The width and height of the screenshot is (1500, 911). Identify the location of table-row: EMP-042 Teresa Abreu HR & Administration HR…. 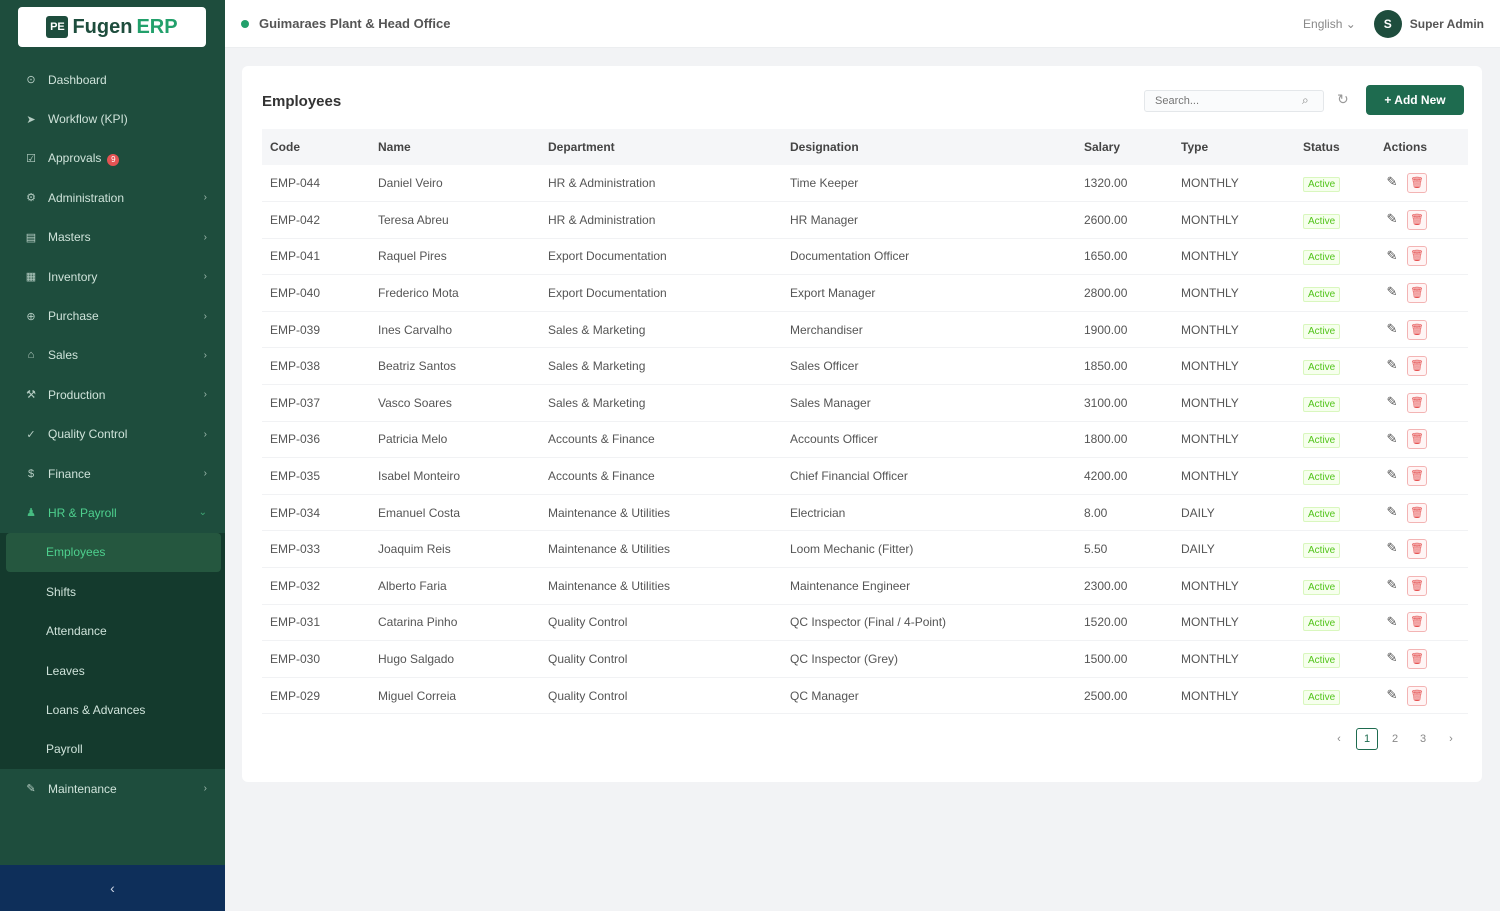
(865, 220).